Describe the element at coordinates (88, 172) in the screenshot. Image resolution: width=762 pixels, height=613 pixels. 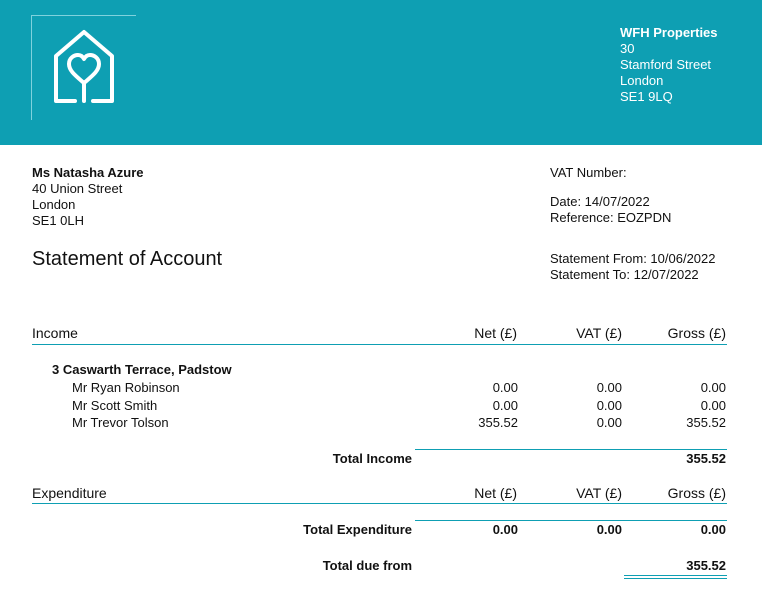
I see `recipient-name: Ms Natasha Azure` at that location.